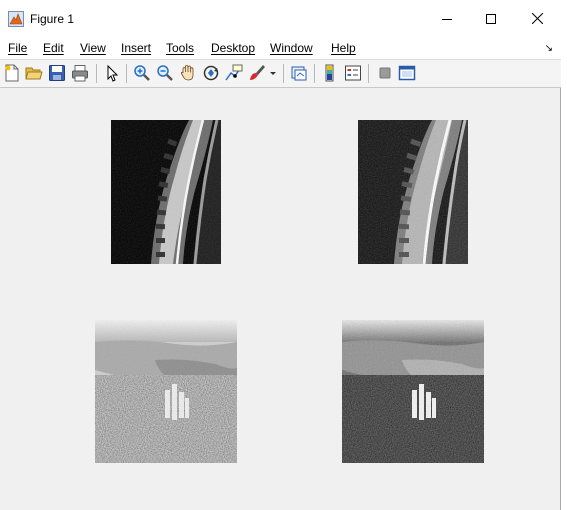 The image size is (567, 510). I want to click on close-button, so click(537, 18).